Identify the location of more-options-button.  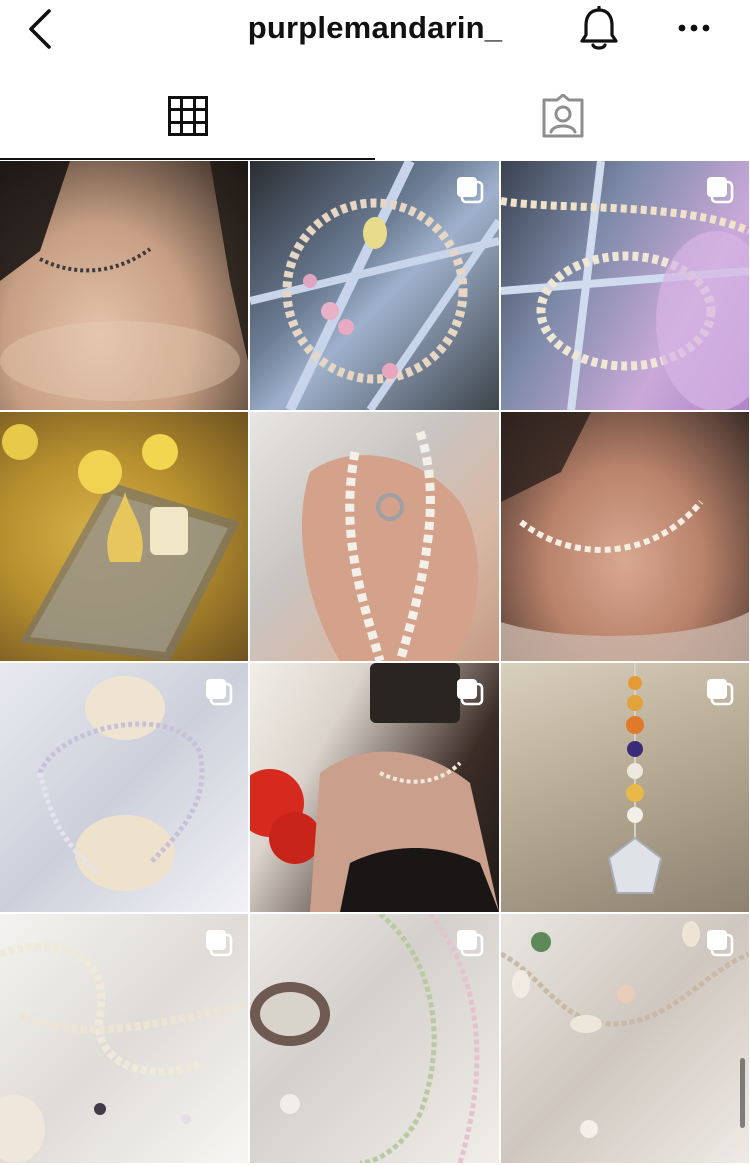
(694, 28).